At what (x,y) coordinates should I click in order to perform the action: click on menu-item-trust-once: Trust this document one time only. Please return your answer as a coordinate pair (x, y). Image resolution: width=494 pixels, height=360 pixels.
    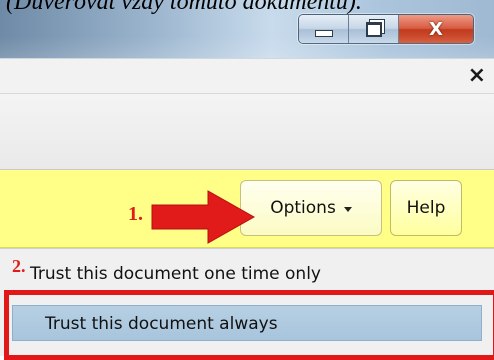
    Looking at the image, I should click on (247, 274).